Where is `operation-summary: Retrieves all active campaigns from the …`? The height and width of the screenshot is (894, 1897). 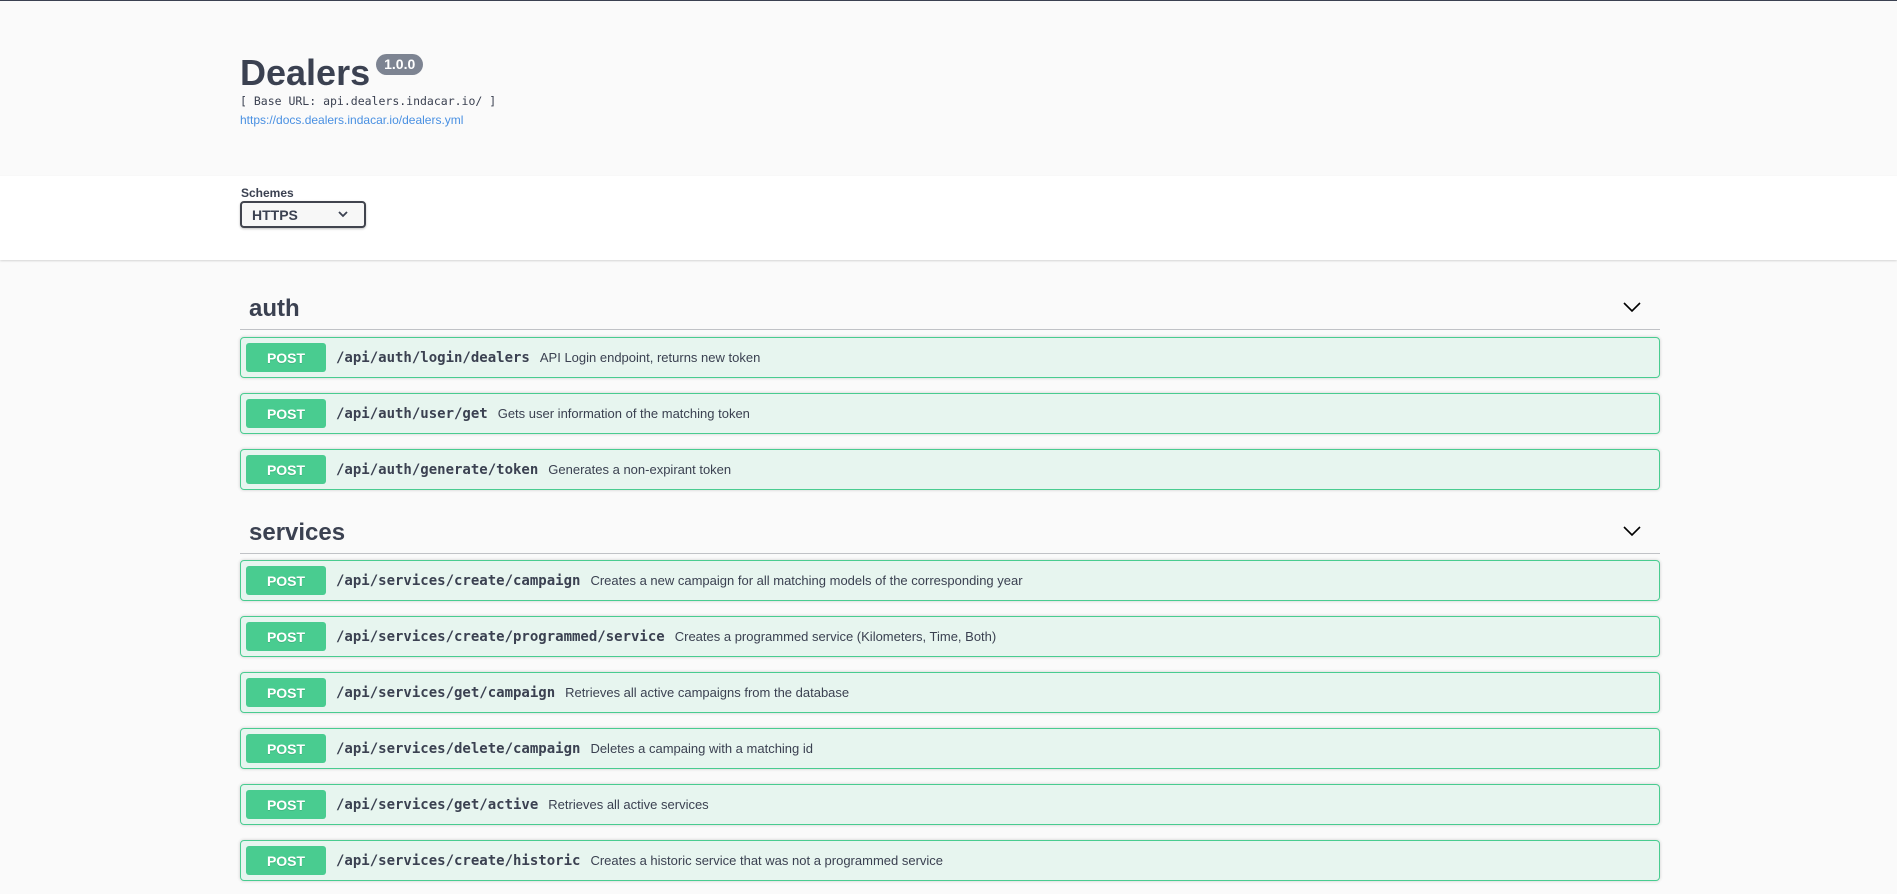
operation-summary: Retrieves all active campaigns from the … is located at coordinates (707, 692).